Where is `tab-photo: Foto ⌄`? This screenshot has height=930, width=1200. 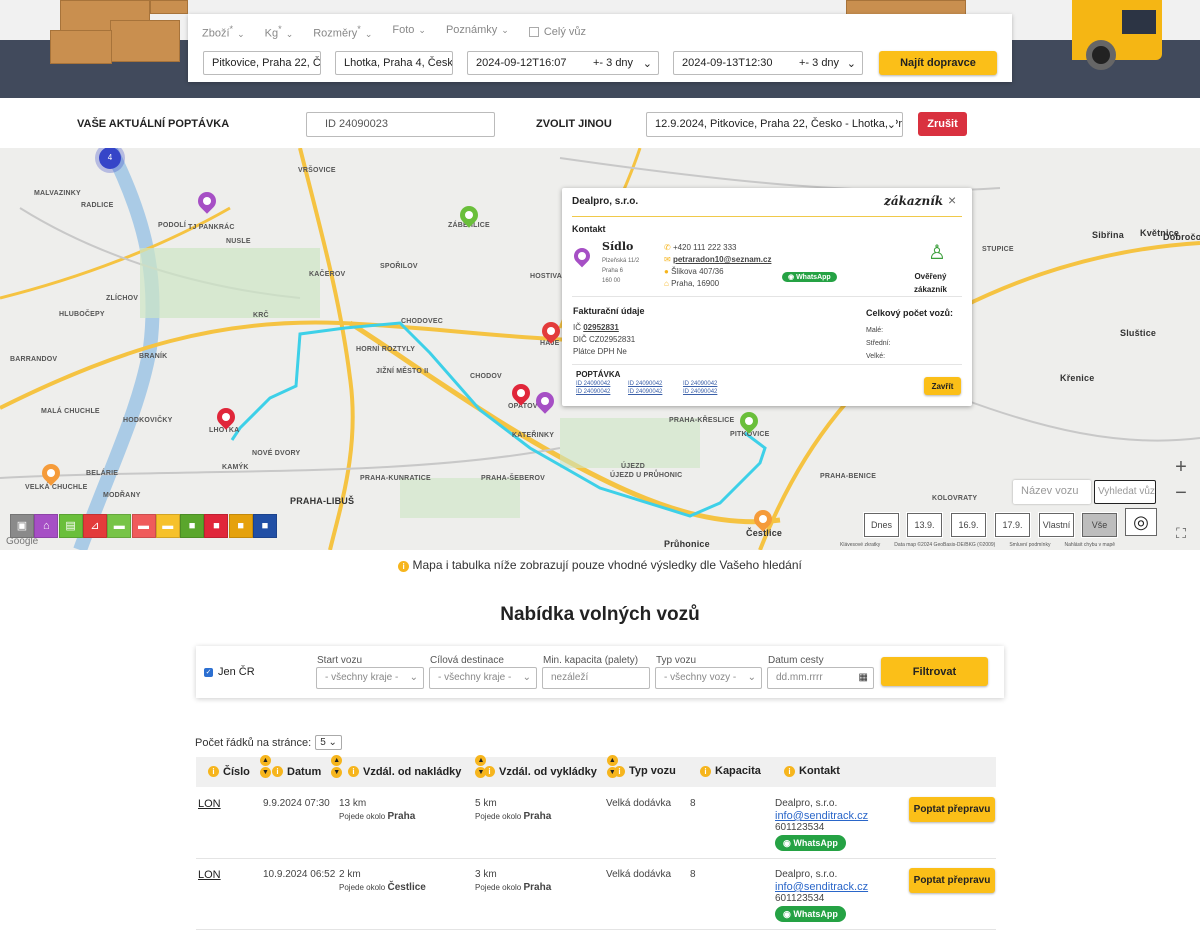 tab-photo: Foto ⌄ is located at coordinates (409, 32).